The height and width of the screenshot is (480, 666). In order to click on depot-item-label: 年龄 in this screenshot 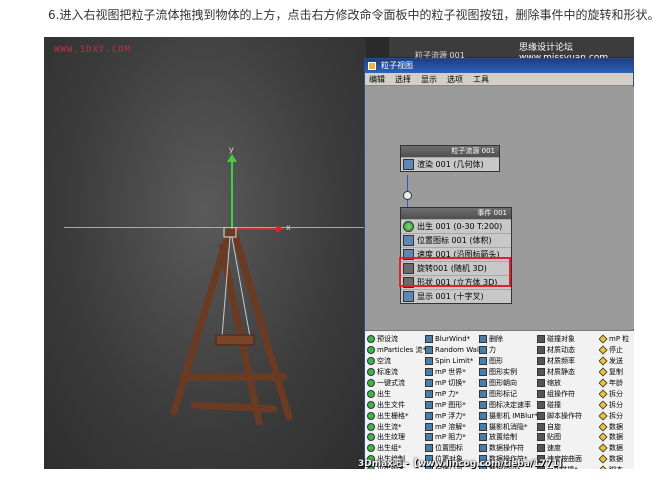, I will do `click(616, 383)`.